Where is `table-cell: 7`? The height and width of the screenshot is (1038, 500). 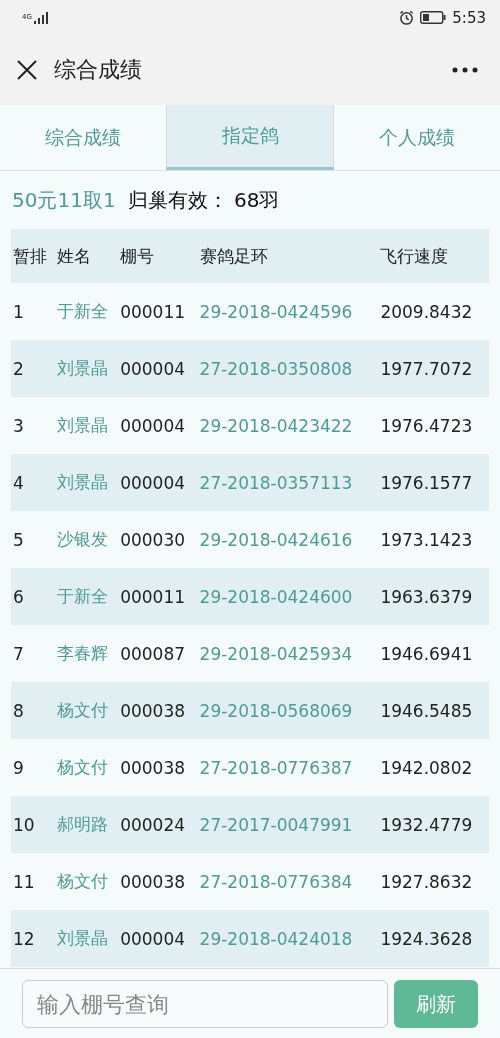 table-cell: 7 is located at coordinates (33, 653).